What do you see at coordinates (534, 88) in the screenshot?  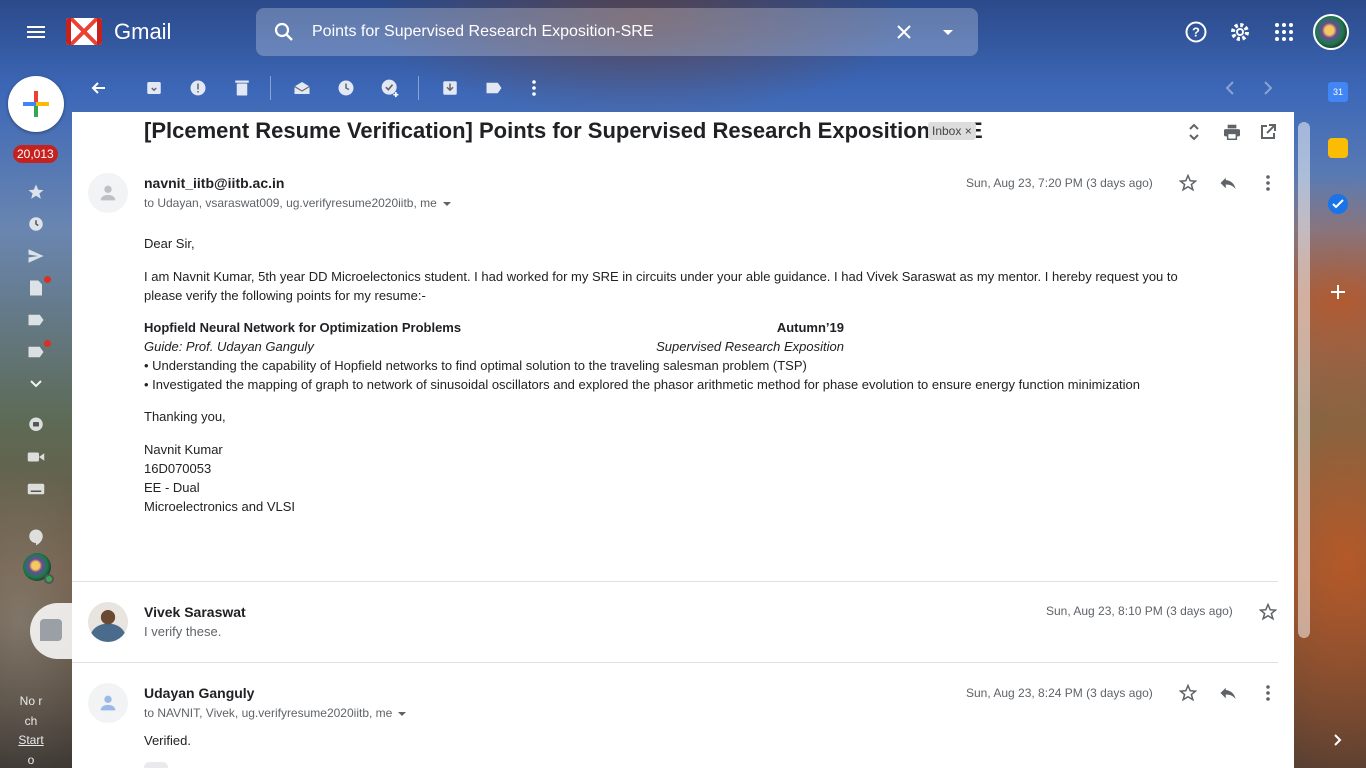 I see `more-actions-button` at bounding box center [534, 88].